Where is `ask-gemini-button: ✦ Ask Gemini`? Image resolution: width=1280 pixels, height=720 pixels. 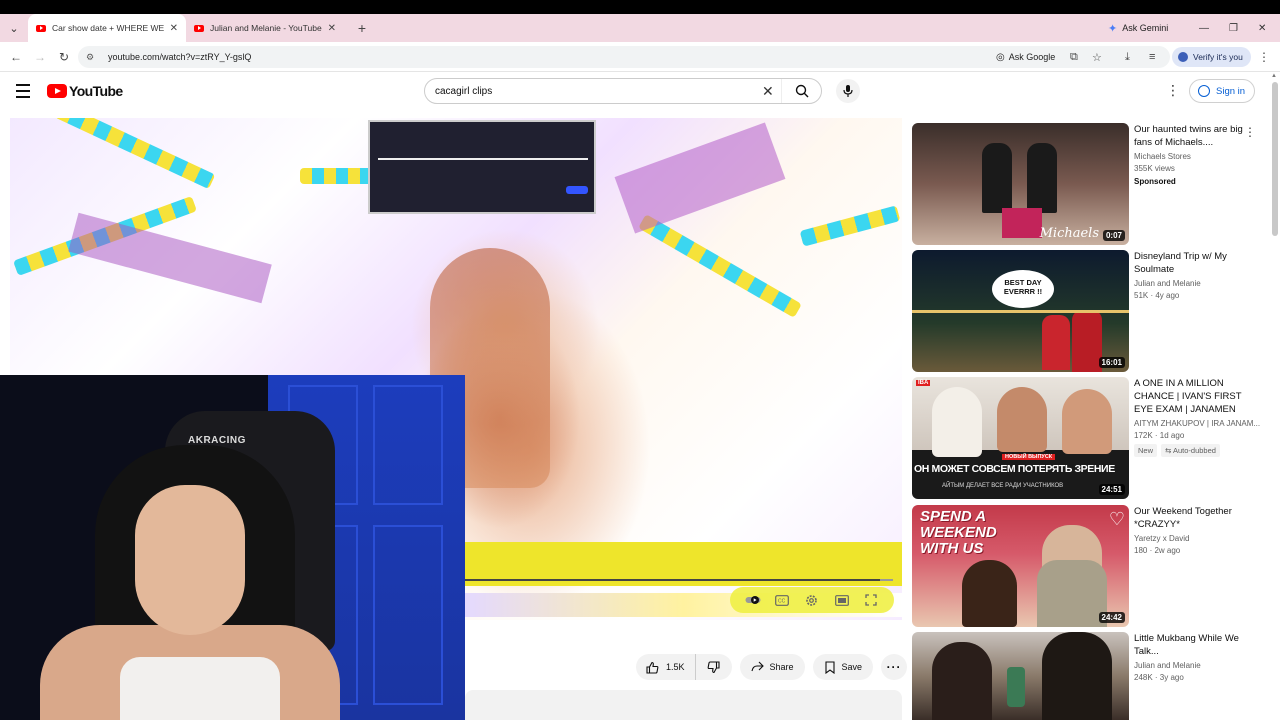
ask-gemini-button: ✦ Ask Gemini is located at coordinates (1138, 28).